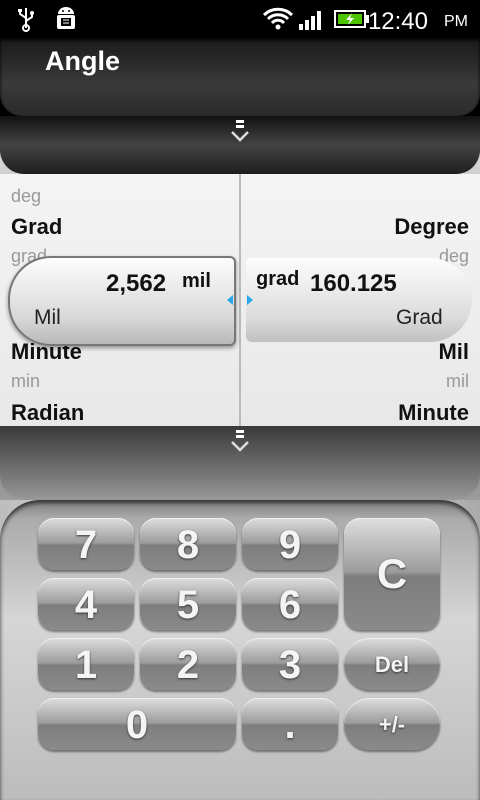  Describe the element at coordinates (290, 544) in the screenshot. I see `key-9-button: 9` at that location.